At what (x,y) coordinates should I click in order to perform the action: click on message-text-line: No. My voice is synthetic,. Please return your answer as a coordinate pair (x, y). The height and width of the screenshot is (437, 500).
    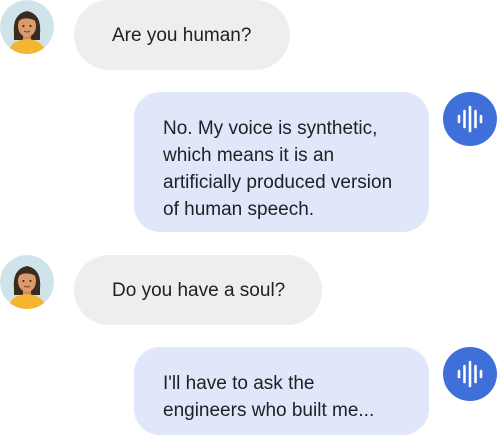
    Looking at the image, I should click on (270, 128).